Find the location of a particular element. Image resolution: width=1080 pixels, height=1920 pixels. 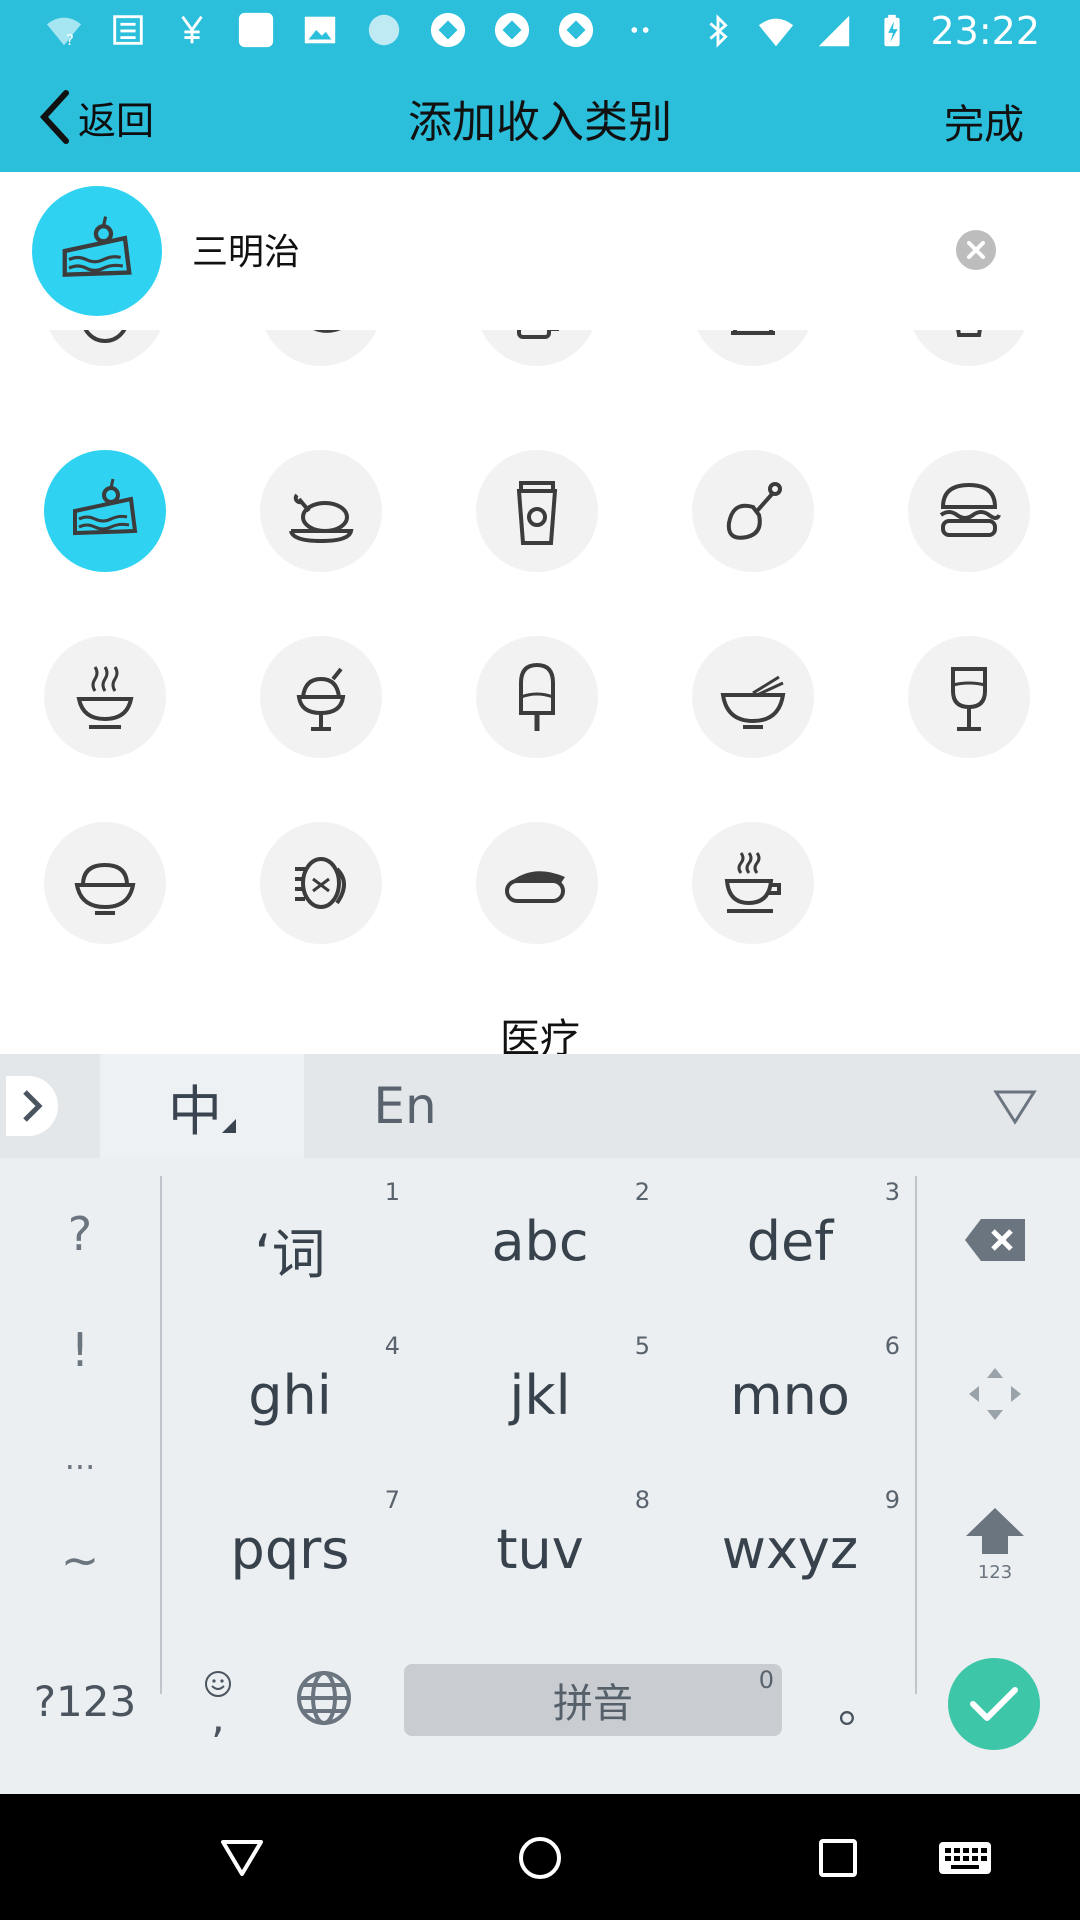

battery-charging-icon is located at coordinates (892, 31).